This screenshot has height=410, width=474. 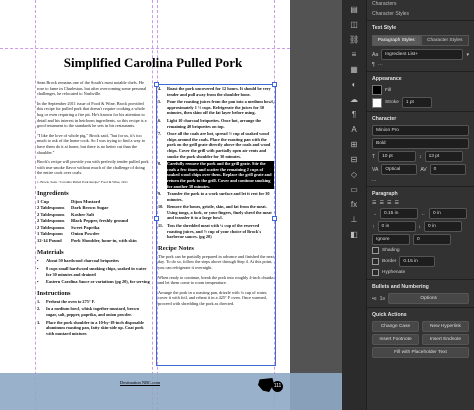 What do you see at coordinates (384, 119) in the screenshot?
I see `character-heading: Character` at bounding box center [384, 119].